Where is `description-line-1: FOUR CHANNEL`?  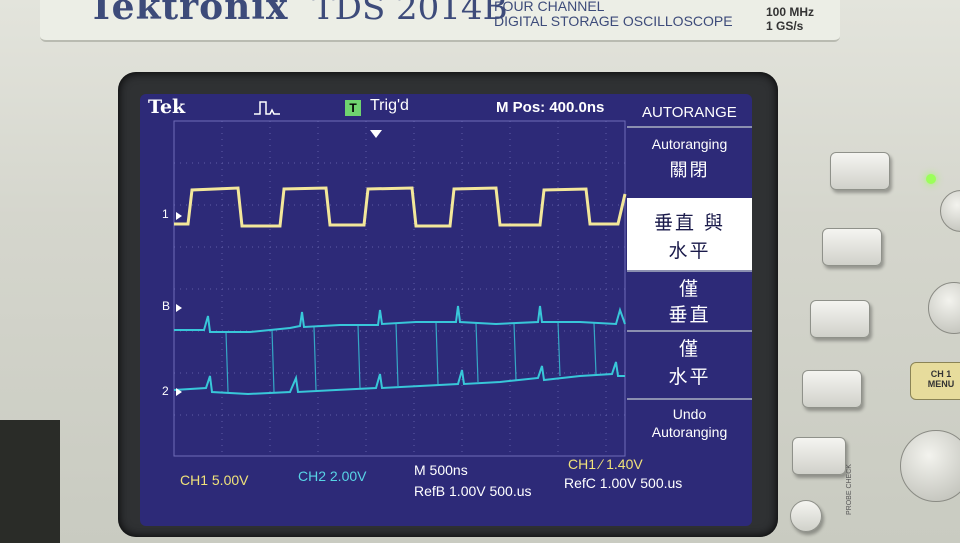 description-line-1: FOUR CHANNEL is located at coordinates (549, 7).